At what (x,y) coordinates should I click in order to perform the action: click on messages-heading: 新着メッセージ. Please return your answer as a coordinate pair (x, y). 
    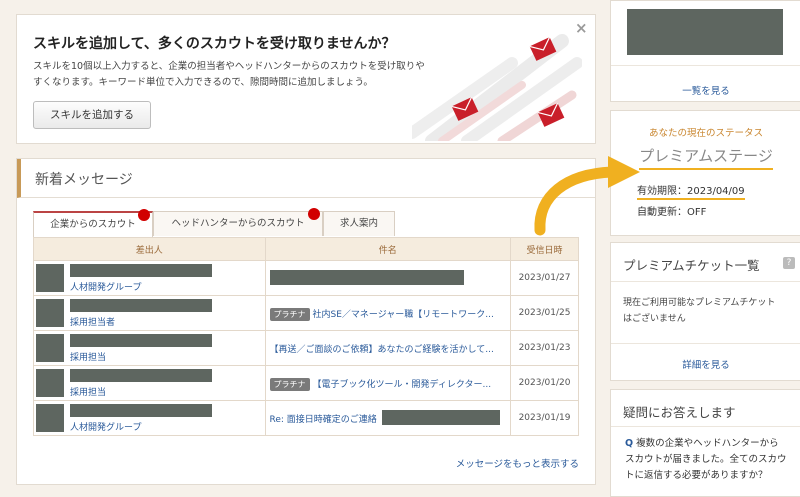
    Looking at the image, I should click on (84, 180).